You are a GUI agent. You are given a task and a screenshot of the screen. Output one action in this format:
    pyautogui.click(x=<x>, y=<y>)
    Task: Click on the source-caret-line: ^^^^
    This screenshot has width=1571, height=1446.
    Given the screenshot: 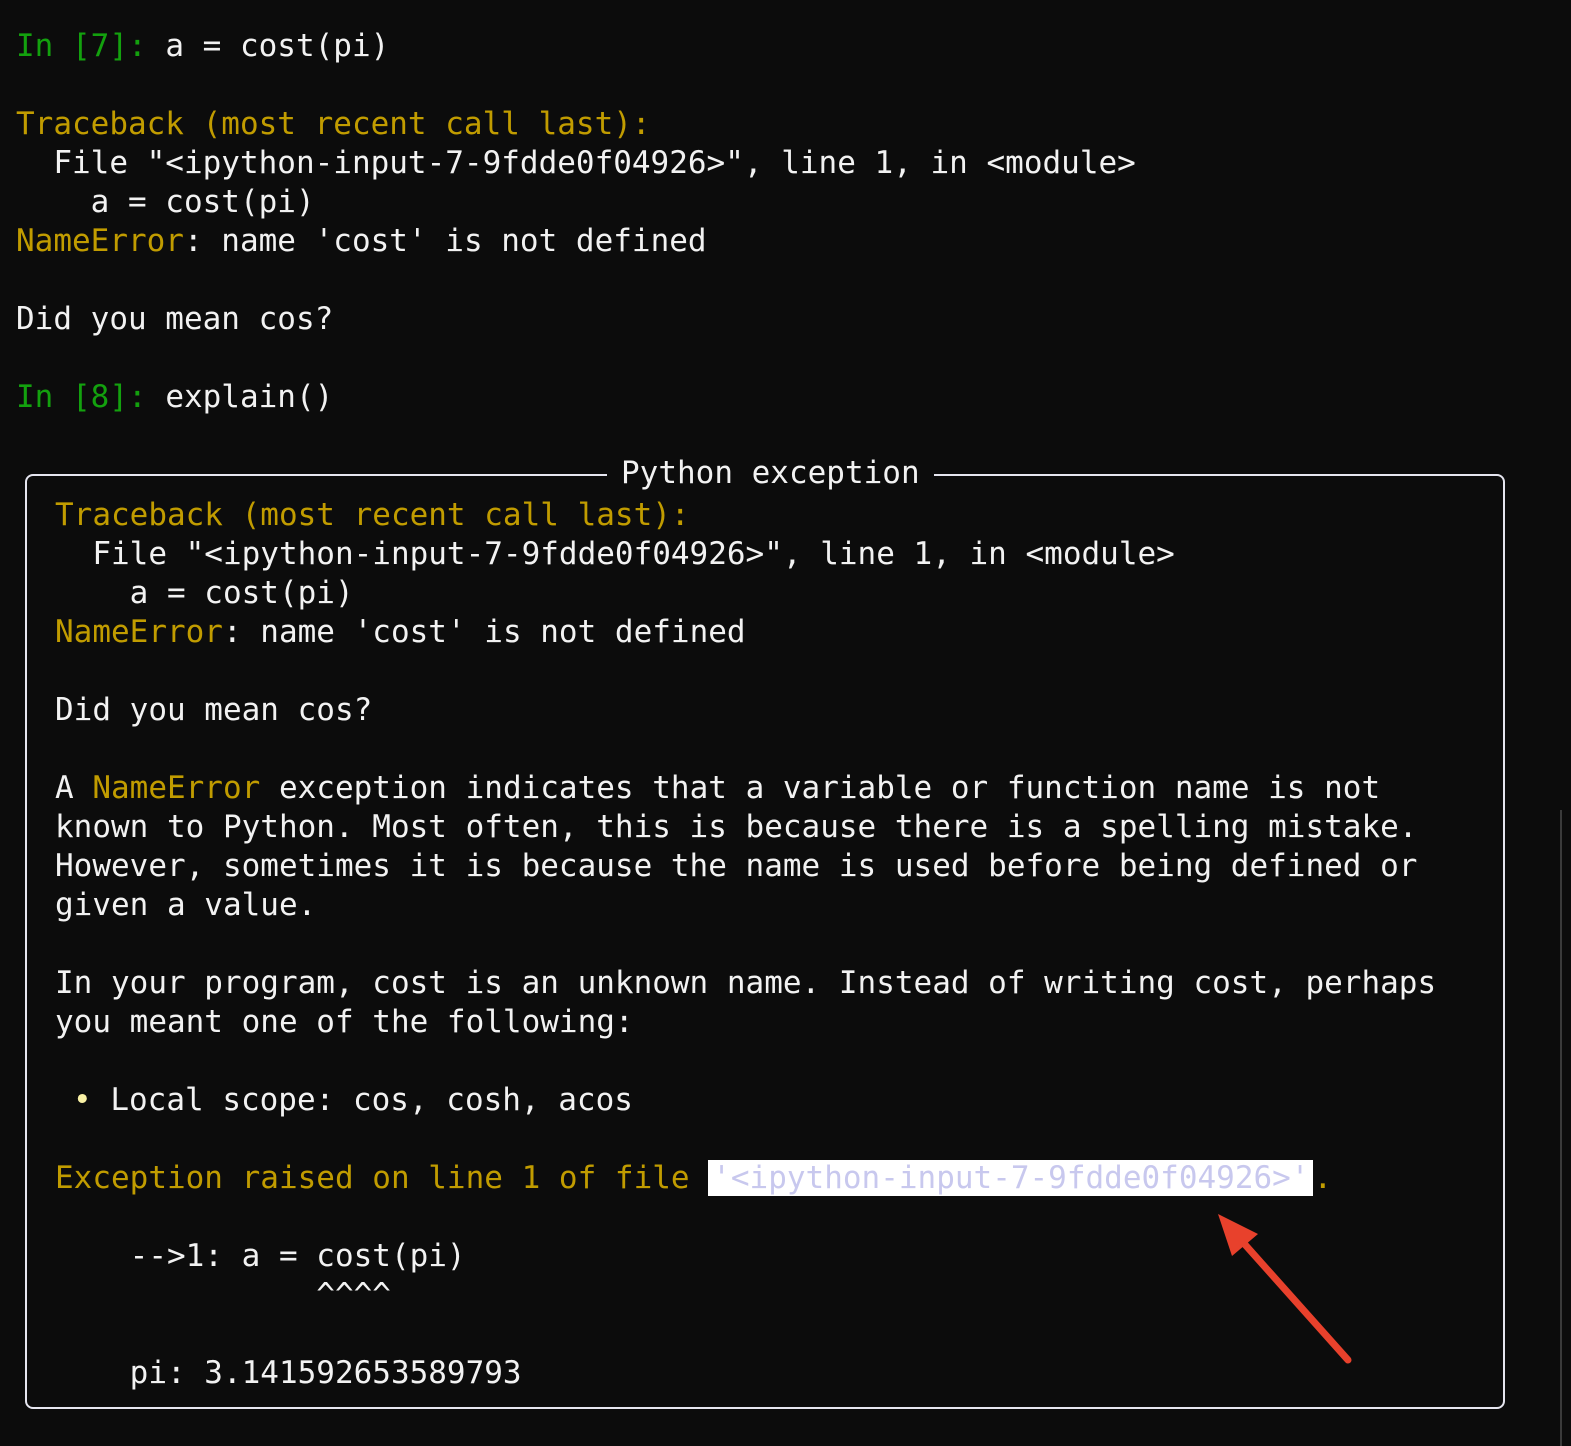 What is the action you would take?
    pyautogui.click(x=223, y=1295)
    